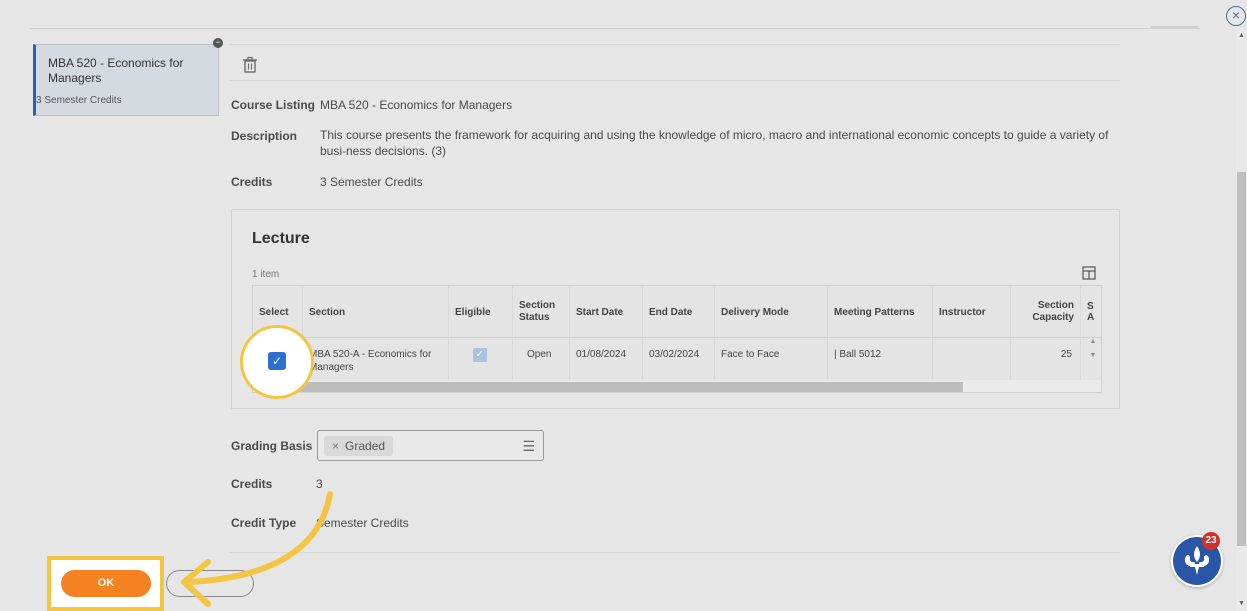  Describe the element at coordinates (252, 484) in the screenshot. I see `form-credits-label: Credits` at that location.